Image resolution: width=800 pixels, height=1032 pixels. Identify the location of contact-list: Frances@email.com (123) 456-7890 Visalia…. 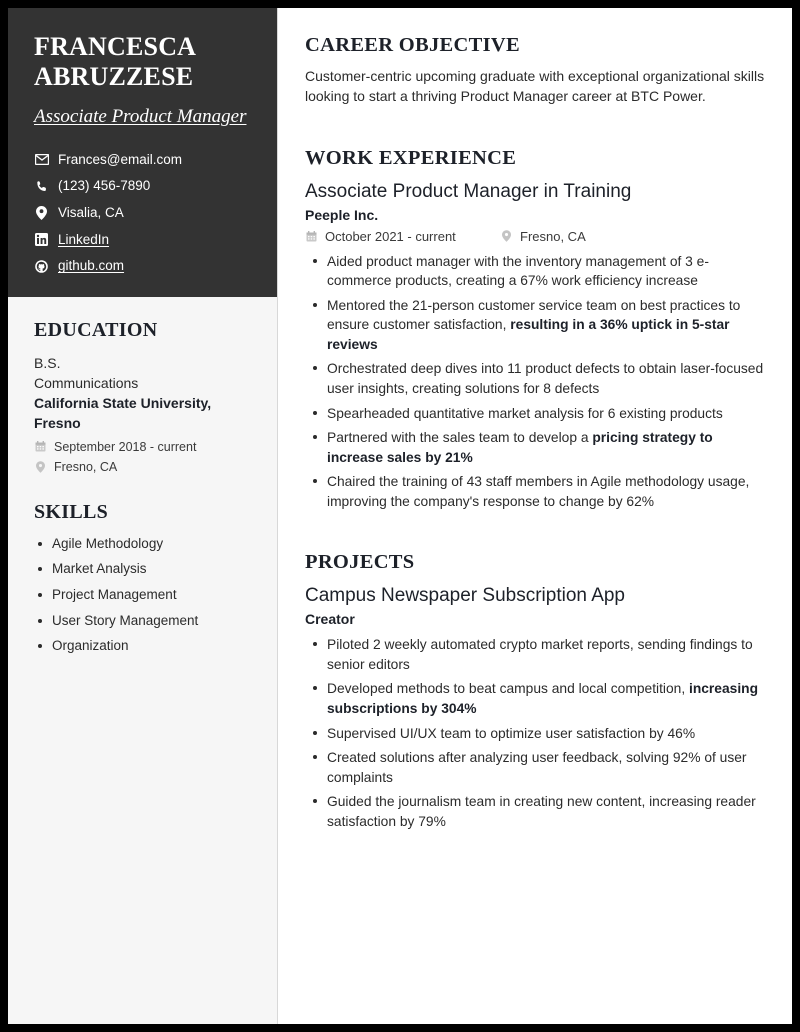
(142, 213).